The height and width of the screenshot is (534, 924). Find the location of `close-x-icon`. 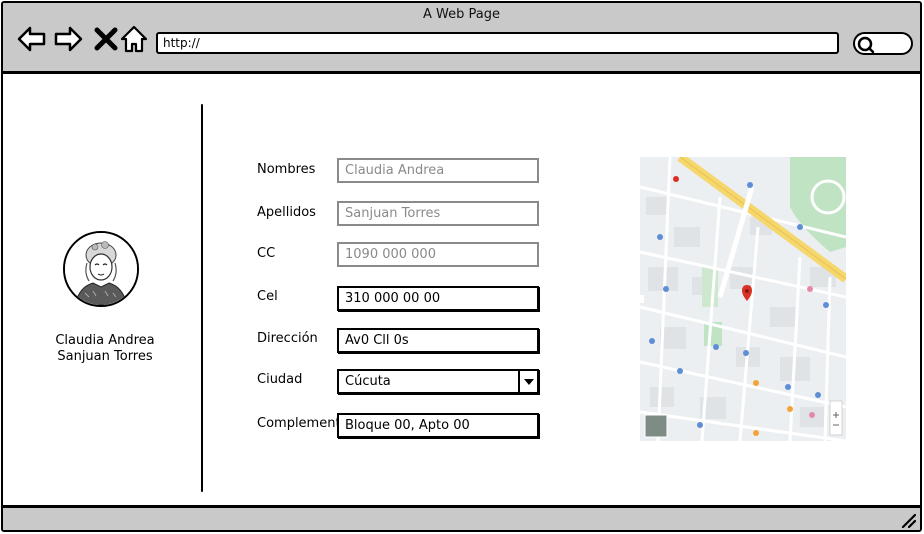

close-x-icon is located at coordinates (106, 39).